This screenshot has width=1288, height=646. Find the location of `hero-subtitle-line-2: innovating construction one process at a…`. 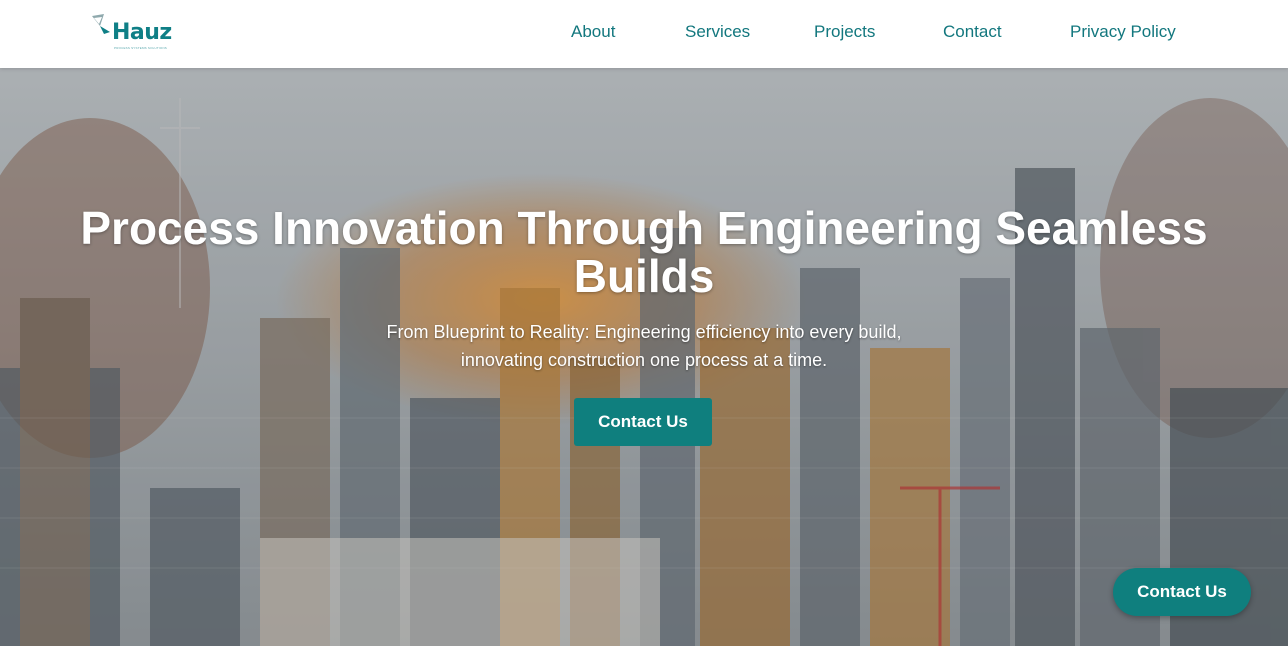

hero-subtitle-line-2: innovating construction one process at a… is located at coordinates (644, 360).